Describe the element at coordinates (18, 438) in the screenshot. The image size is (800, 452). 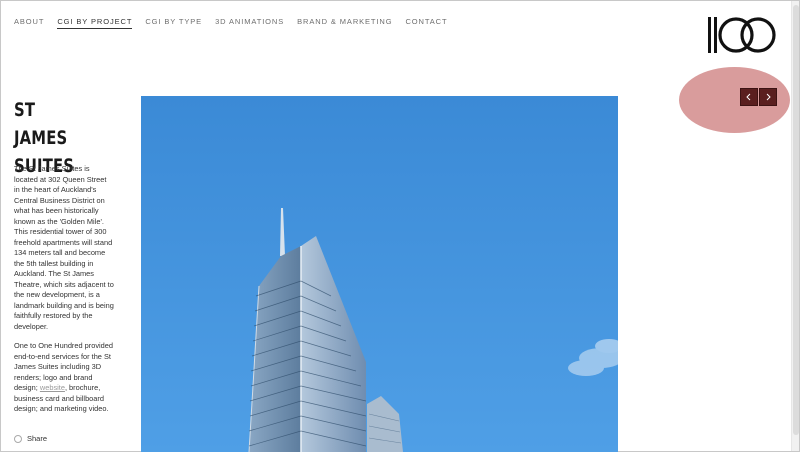
I see `share-icon` at that location.